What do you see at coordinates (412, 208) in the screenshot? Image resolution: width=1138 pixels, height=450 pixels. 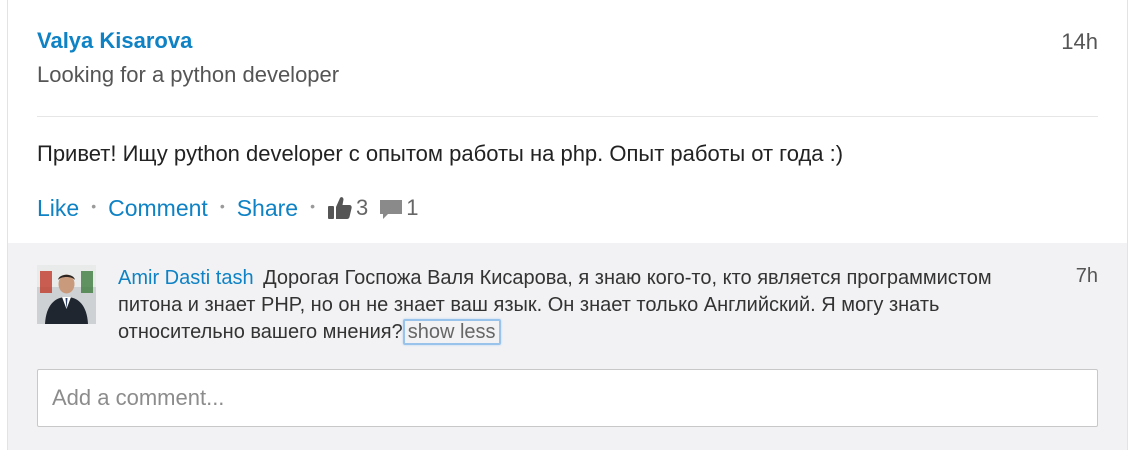 I see `comments-count: 1` at bounding box center [412, 208].